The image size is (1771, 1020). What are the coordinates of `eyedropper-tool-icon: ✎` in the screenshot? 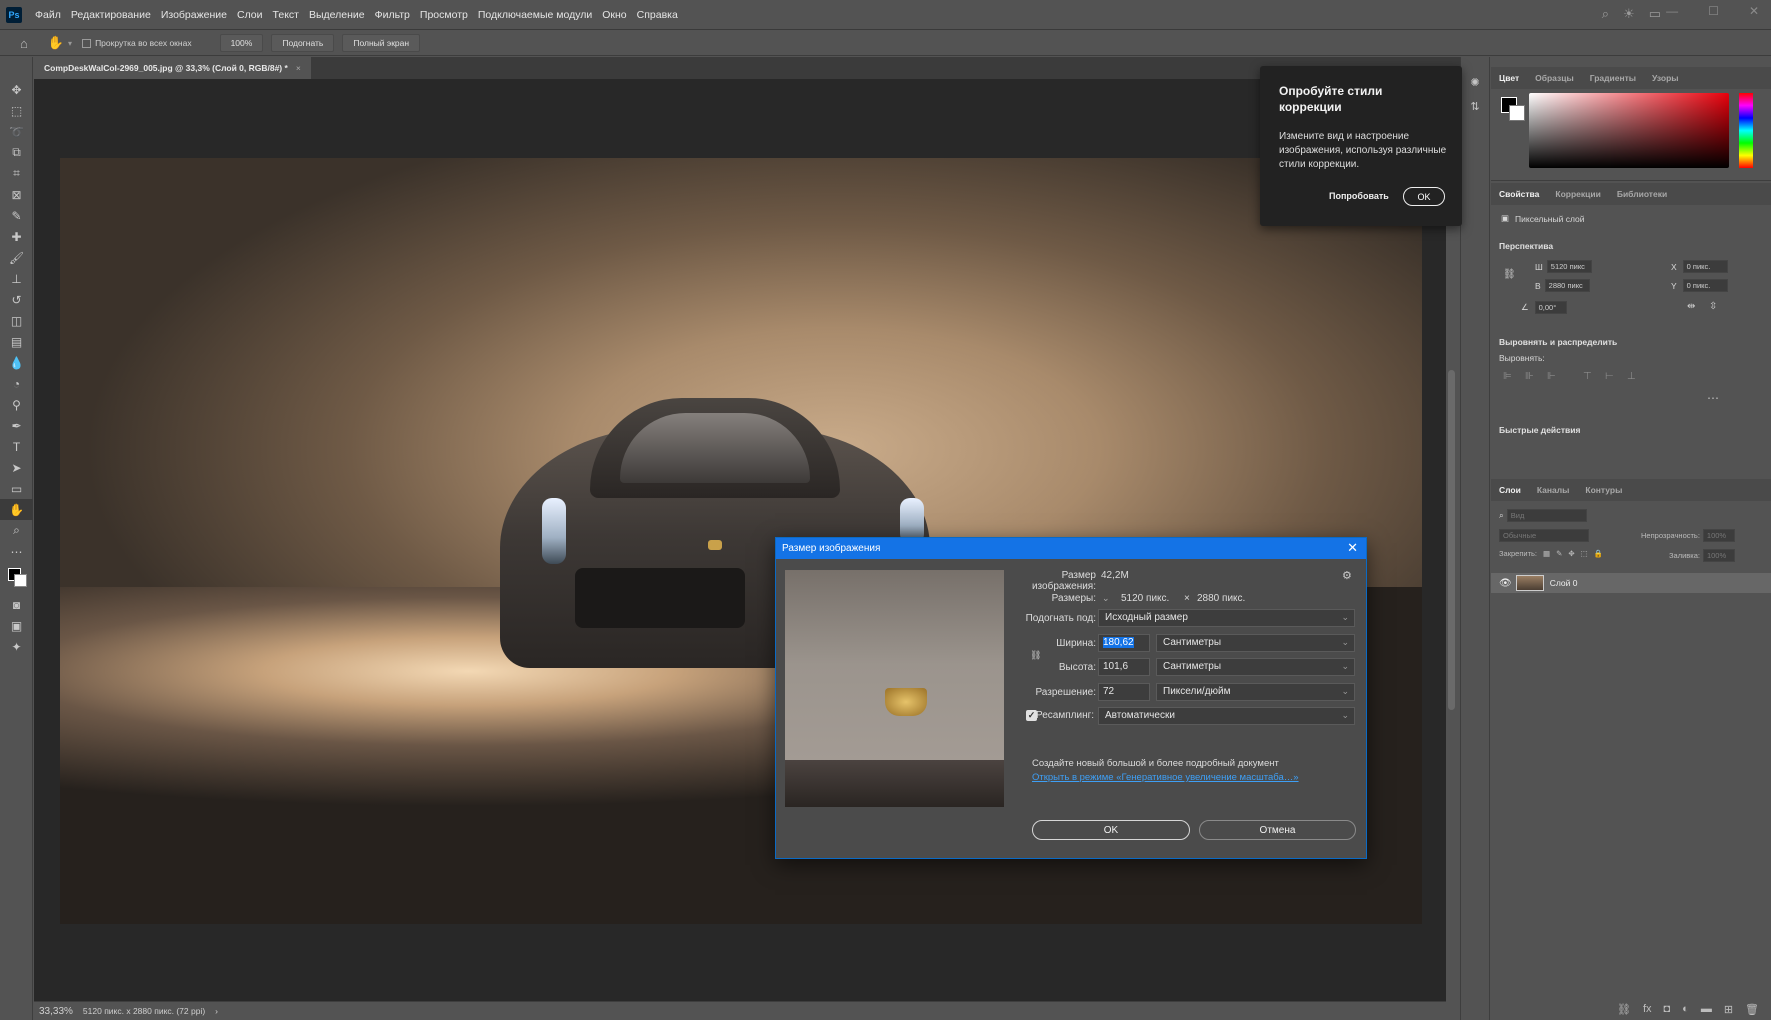 It's located at (16, 215).